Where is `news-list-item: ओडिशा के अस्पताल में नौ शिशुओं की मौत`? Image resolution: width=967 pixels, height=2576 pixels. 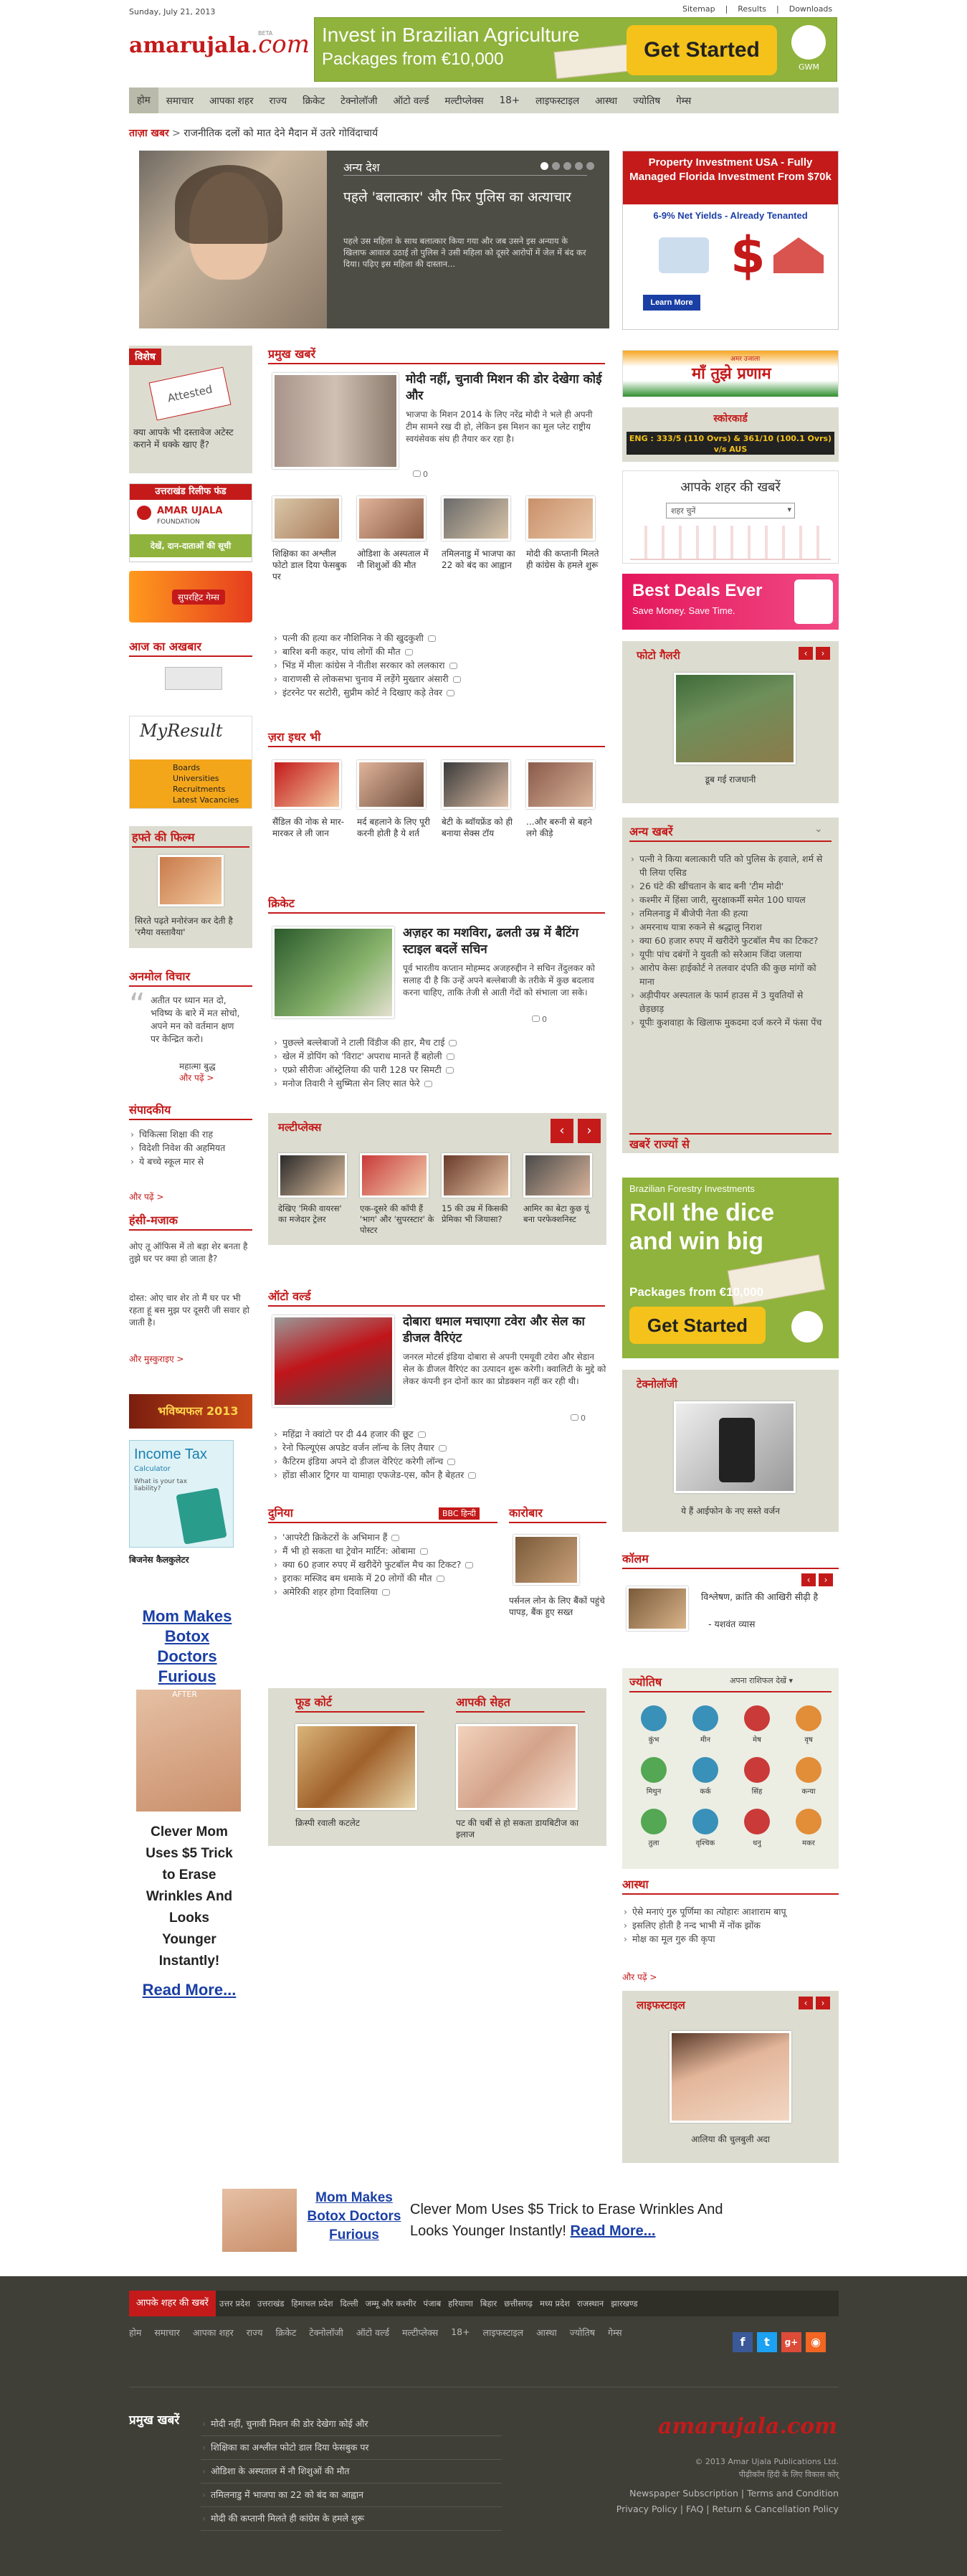
news-list-item: ओडिशा के अस्पताल में नौ शिशुओं की मौत is located at coordinates (352, 2471).